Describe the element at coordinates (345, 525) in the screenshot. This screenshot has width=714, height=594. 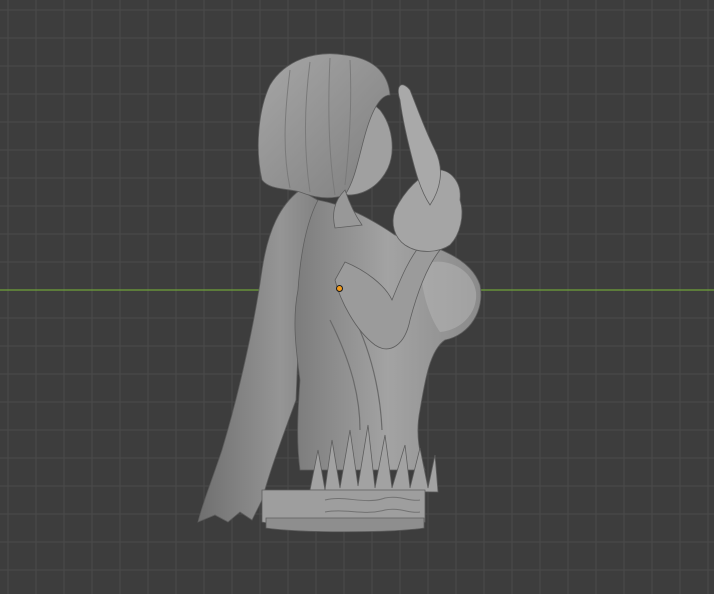
I see `pedestal-base` at that location.